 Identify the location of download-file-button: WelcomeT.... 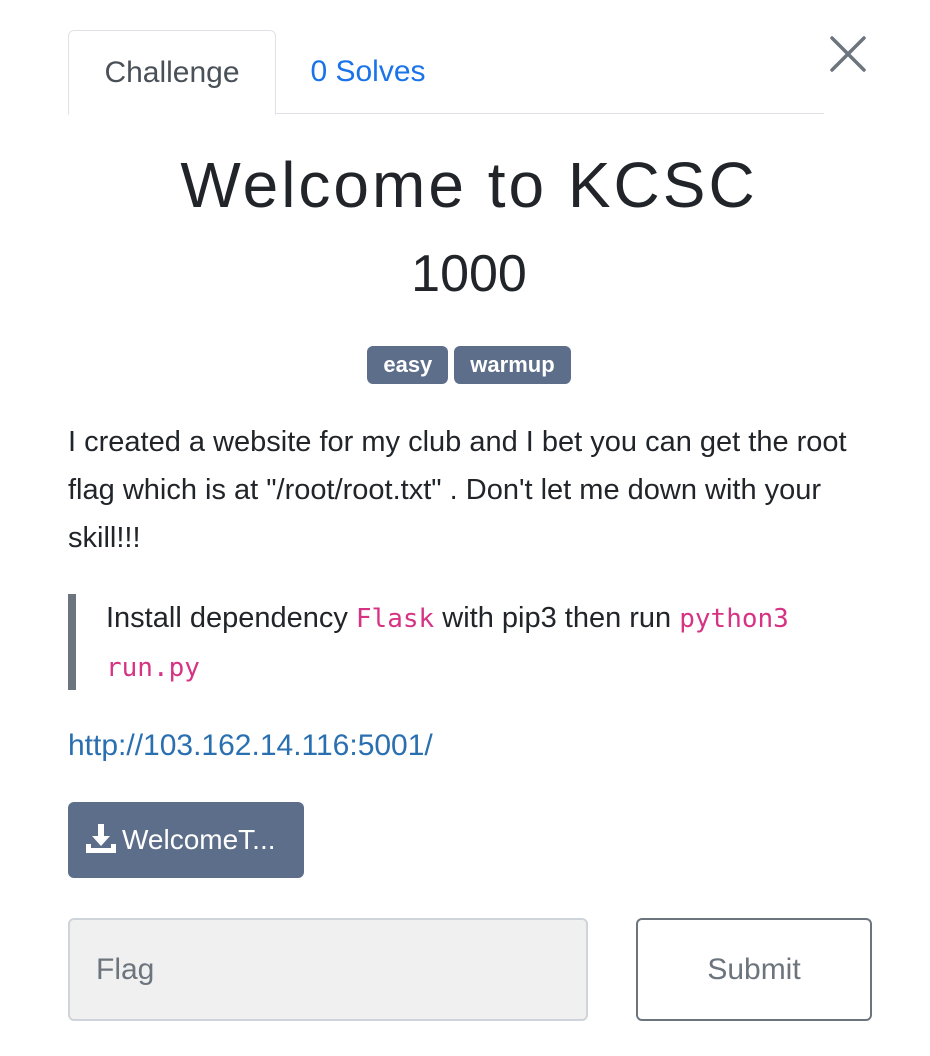
(186, 840).